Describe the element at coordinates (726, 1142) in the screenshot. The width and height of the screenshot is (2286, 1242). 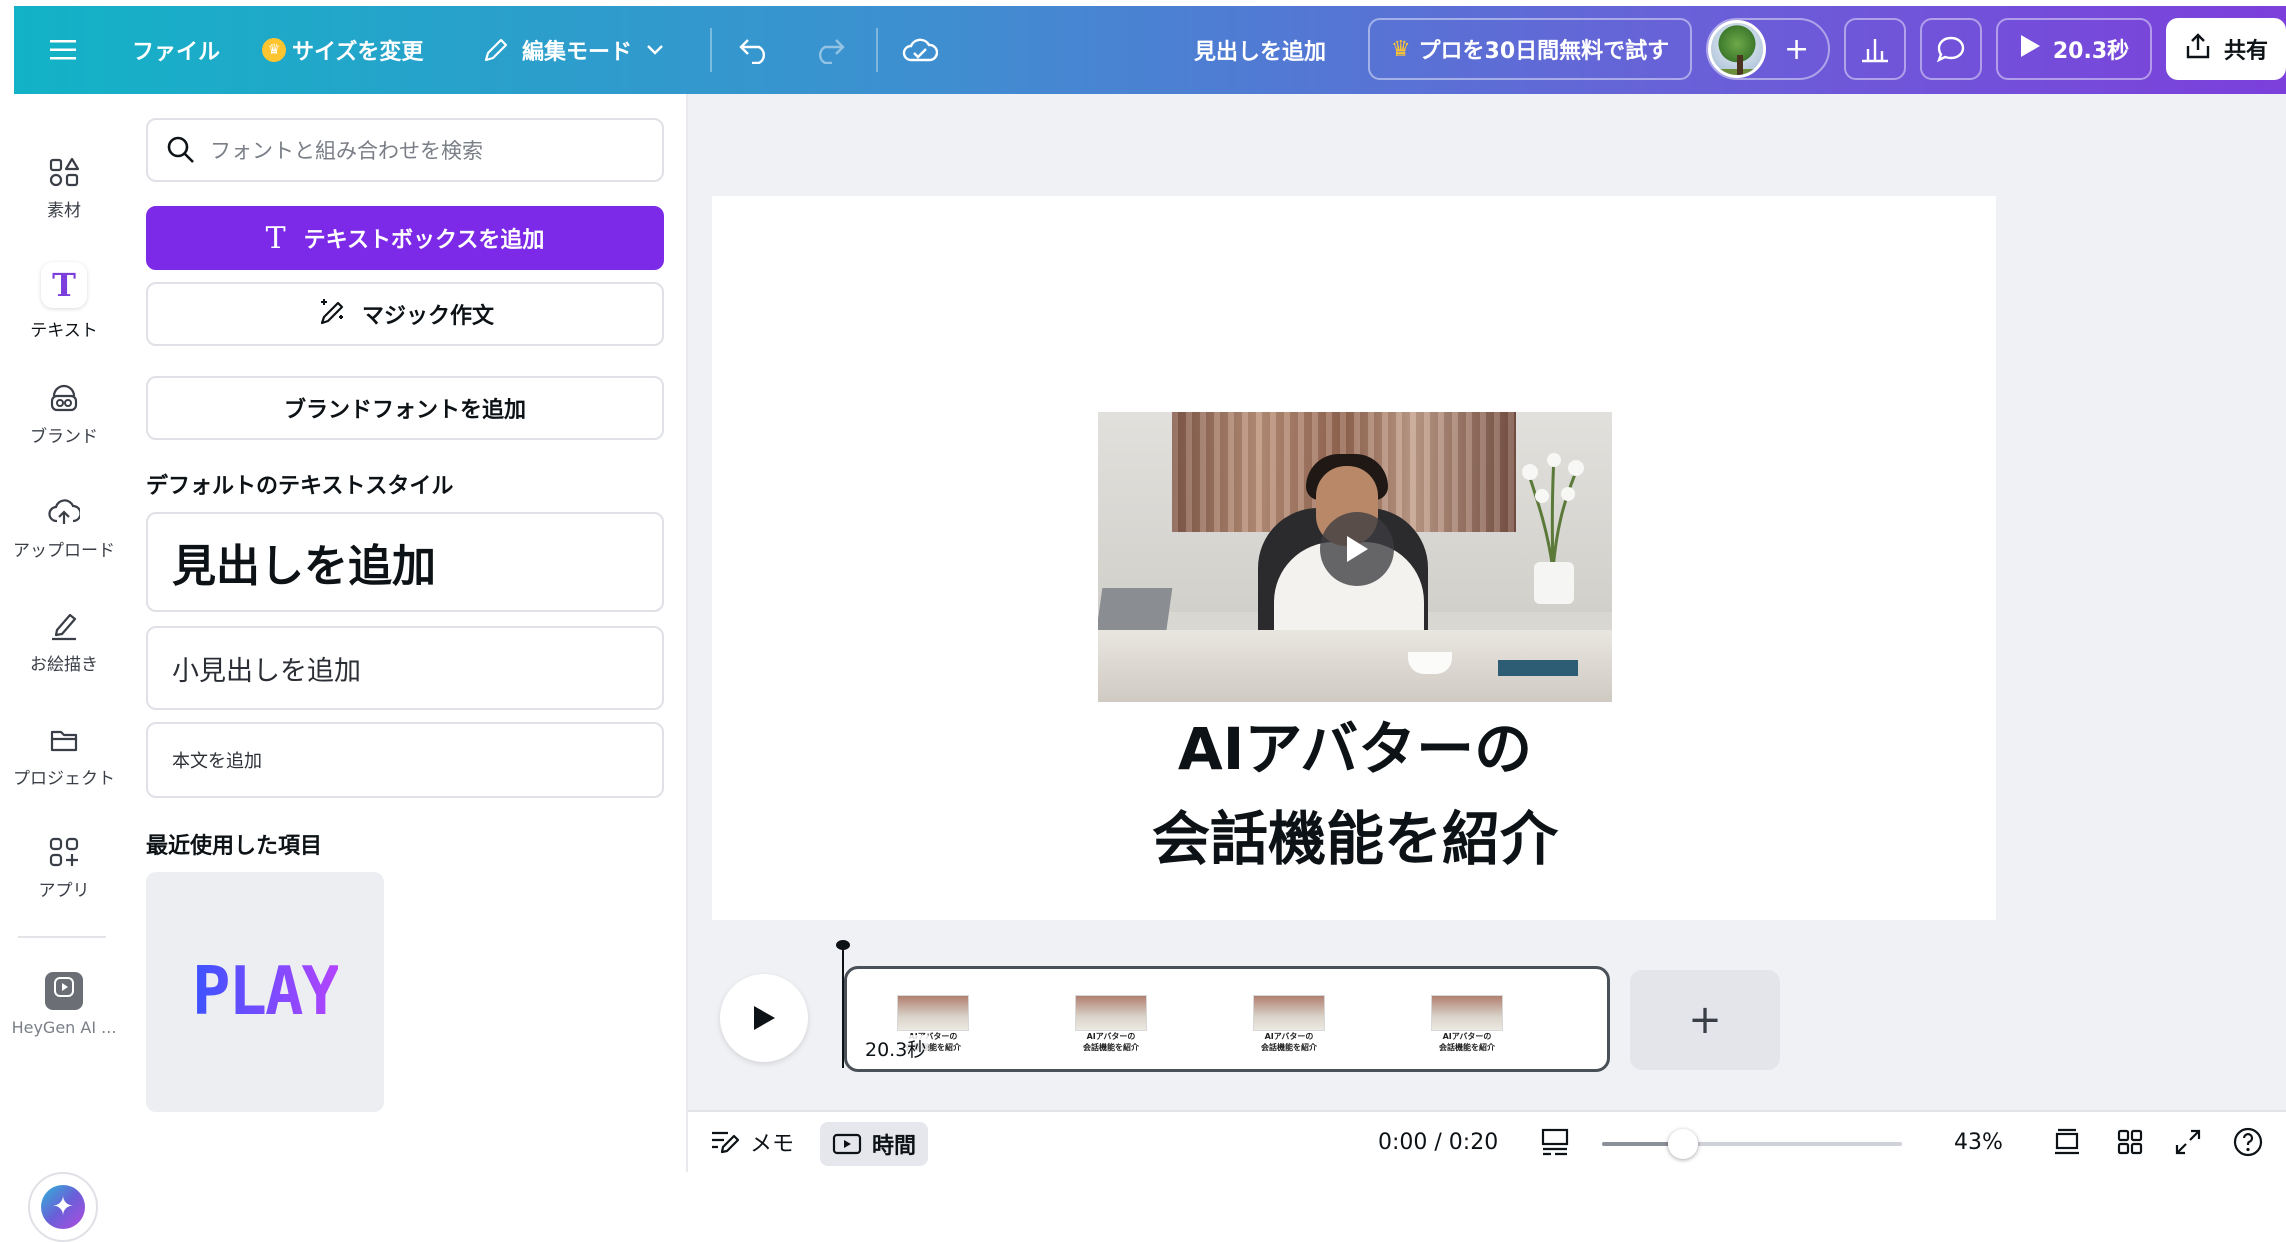
I see `notes-icon` at that location.